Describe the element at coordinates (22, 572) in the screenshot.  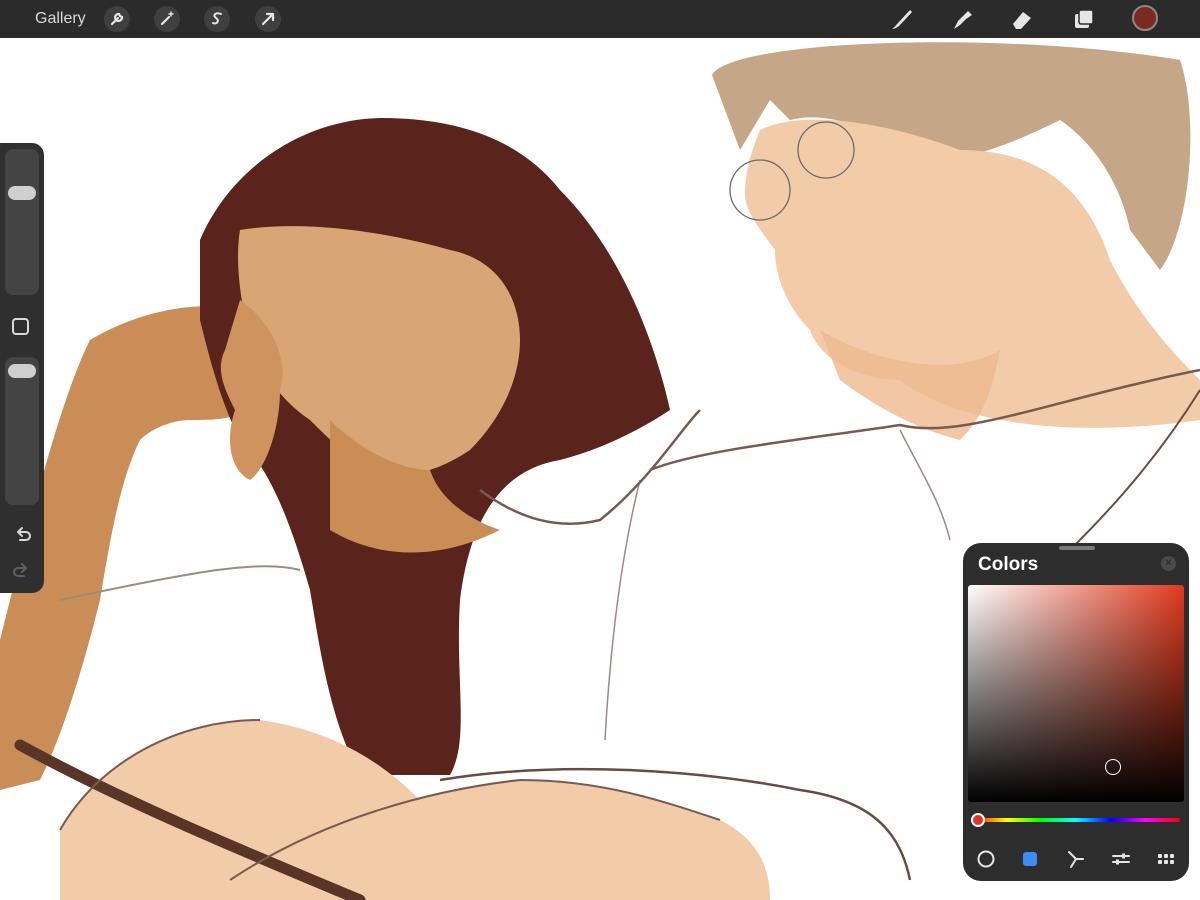
I see `redo-icon` at that location.